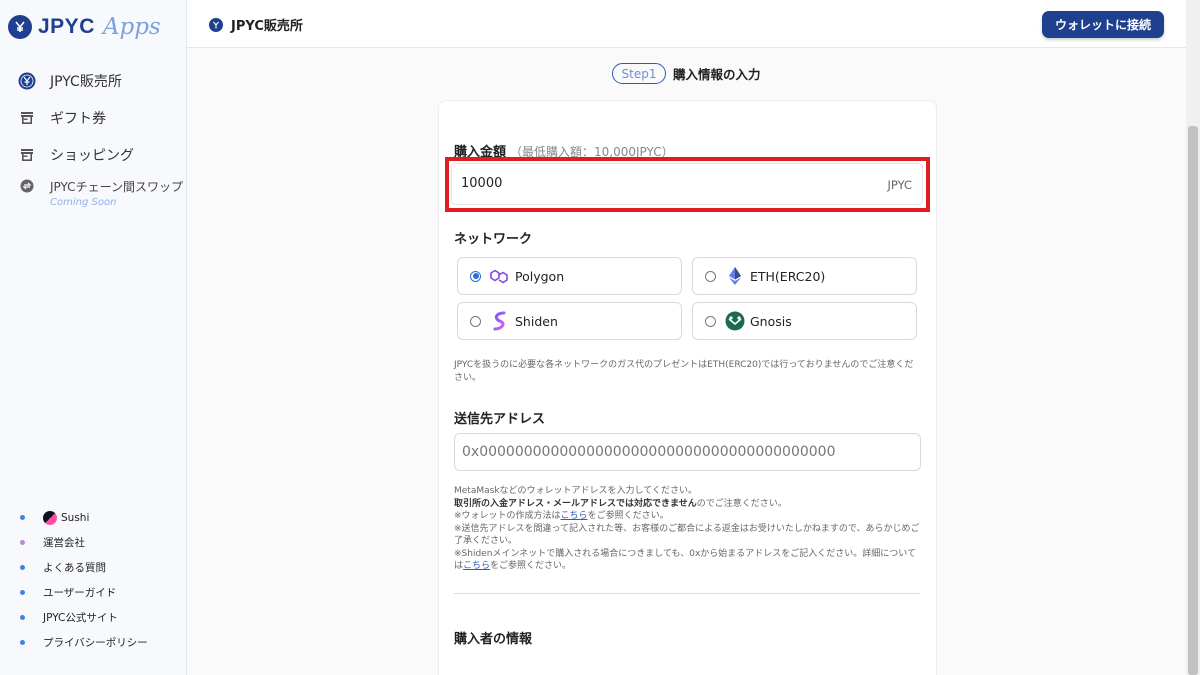 The height and width of the screenshot is (675, 1200). I want to click on address-input, so click(687, 452).